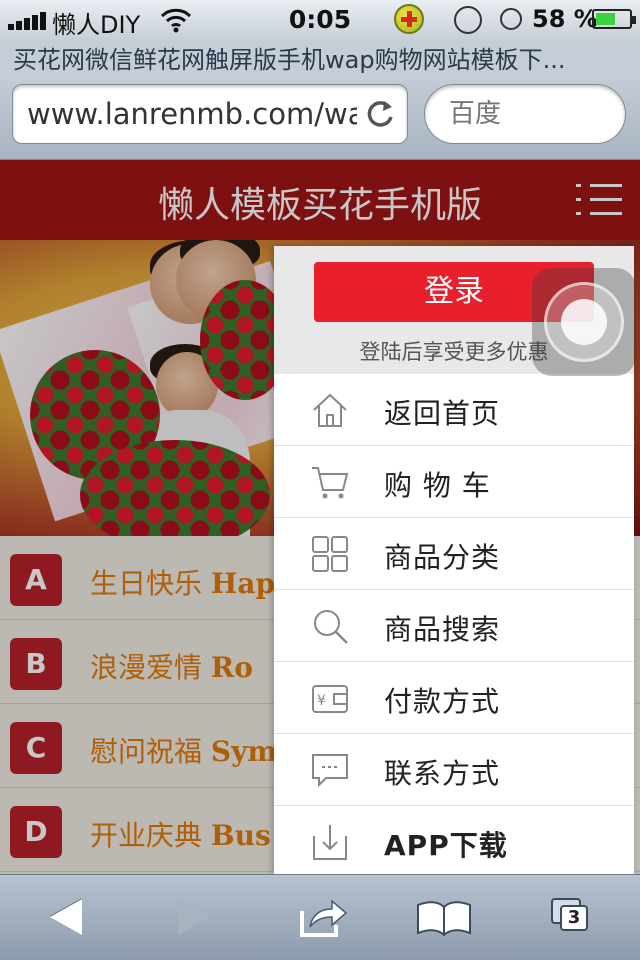 The image size is (640, 960). I want to click on menu-item-contact: 联系方式, so click(454, 770).